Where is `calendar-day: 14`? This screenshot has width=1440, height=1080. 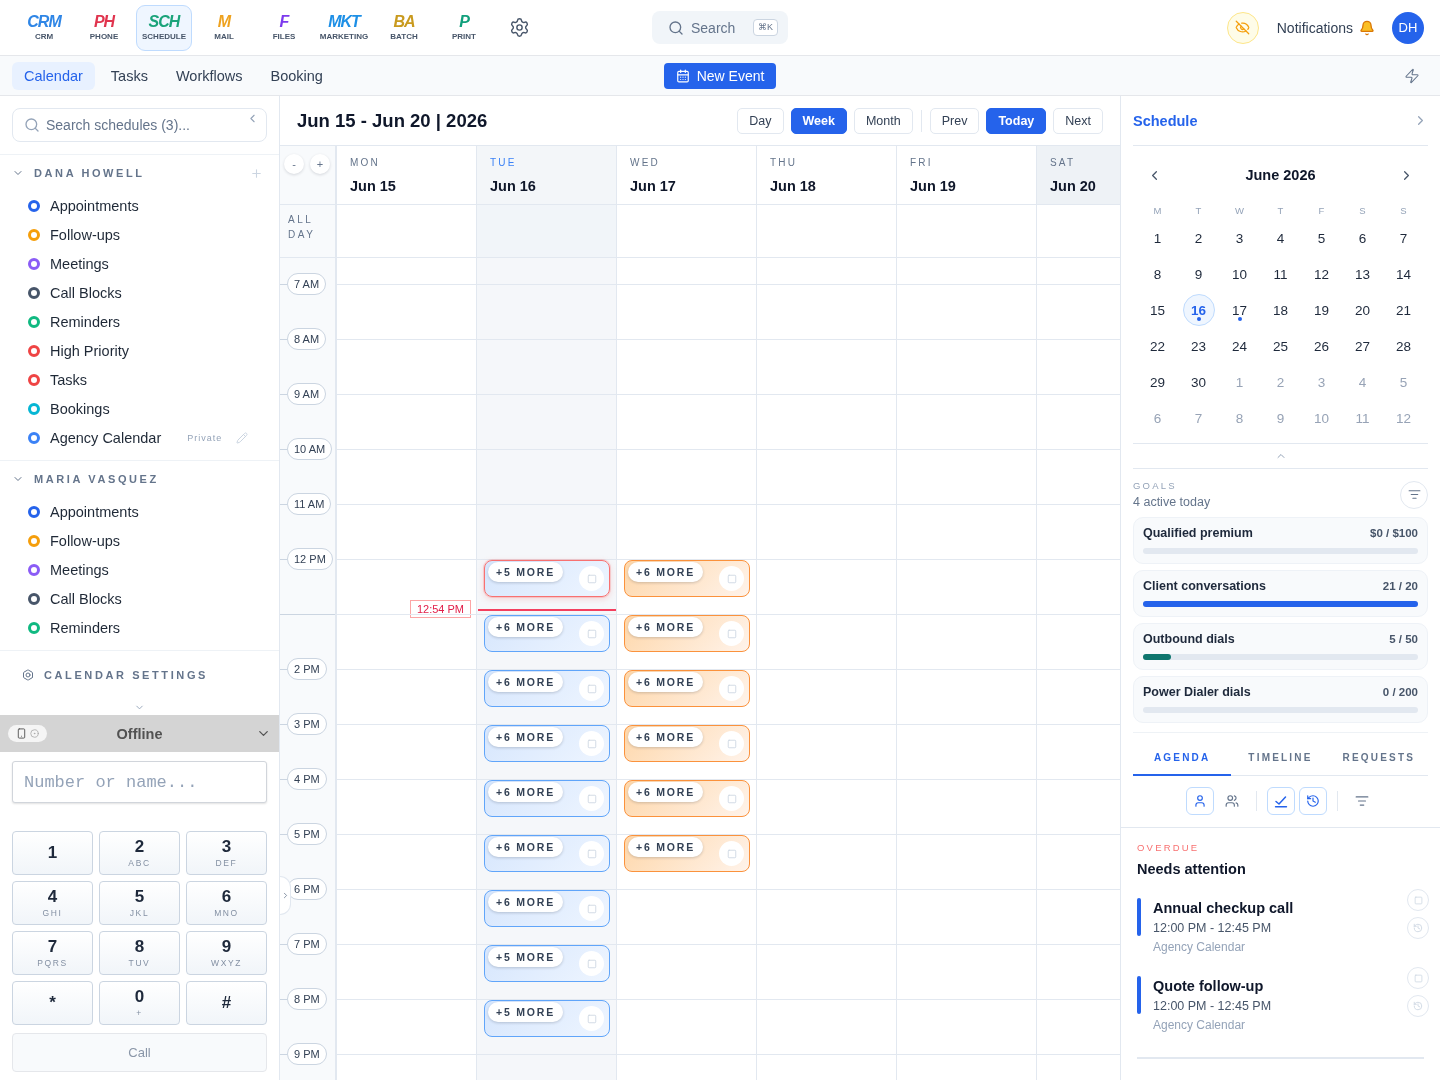
calendar-day: 14 is located at coordinates (1403, 274).